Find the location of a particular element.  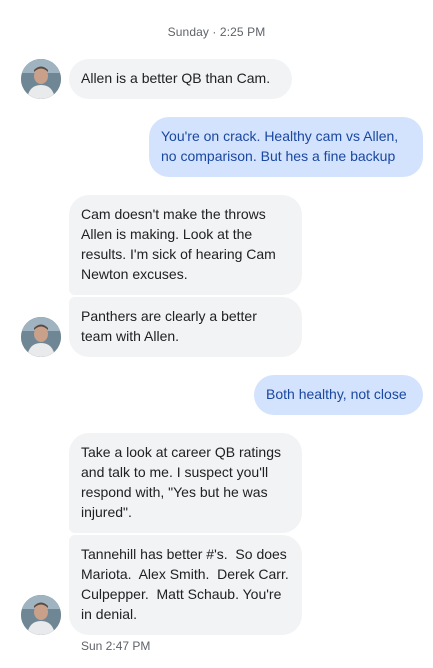

message-bubble-outgoing: Both healthy, not close is located at coordinates (338, 395).